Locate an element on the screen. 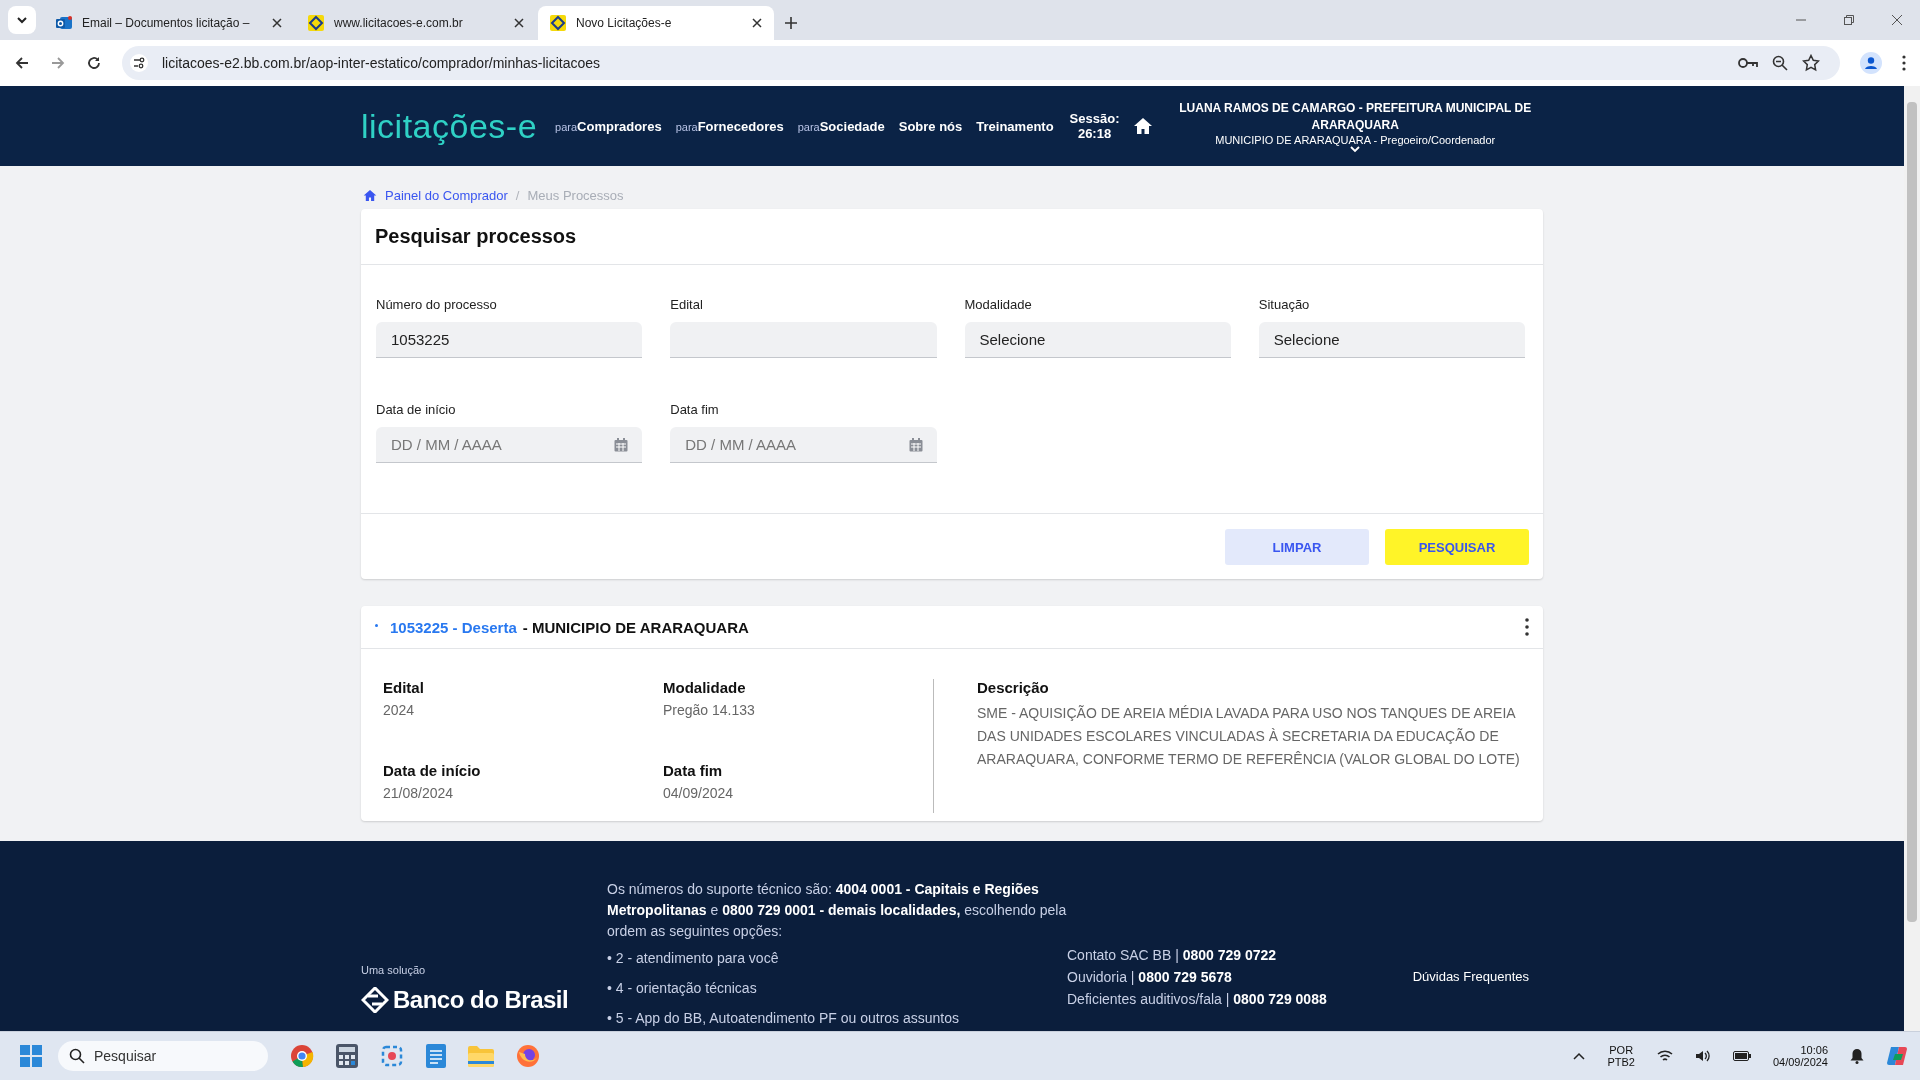 Image resolution: width=1920 pixels, height=1080 pixels. windows-start-icon is located at coordinates (31, 1056).